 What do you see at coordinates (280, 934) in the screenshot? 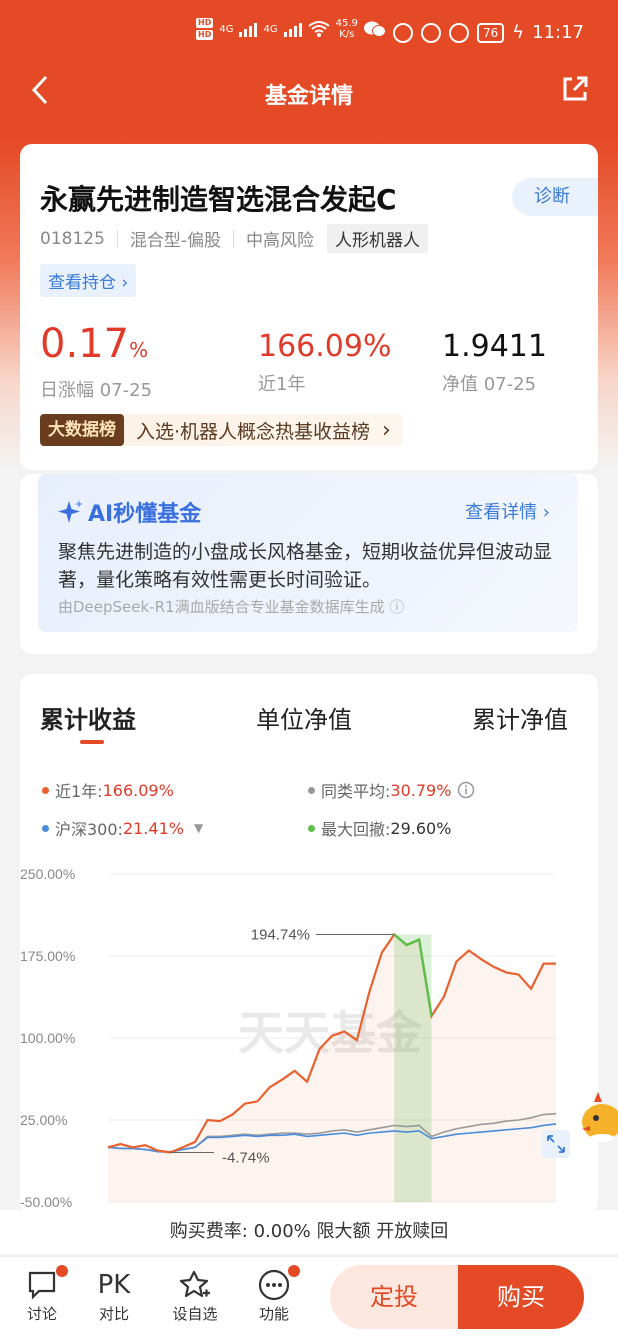
I see `max-annotation-label: 194.74%` at bounding box center [280, 934].